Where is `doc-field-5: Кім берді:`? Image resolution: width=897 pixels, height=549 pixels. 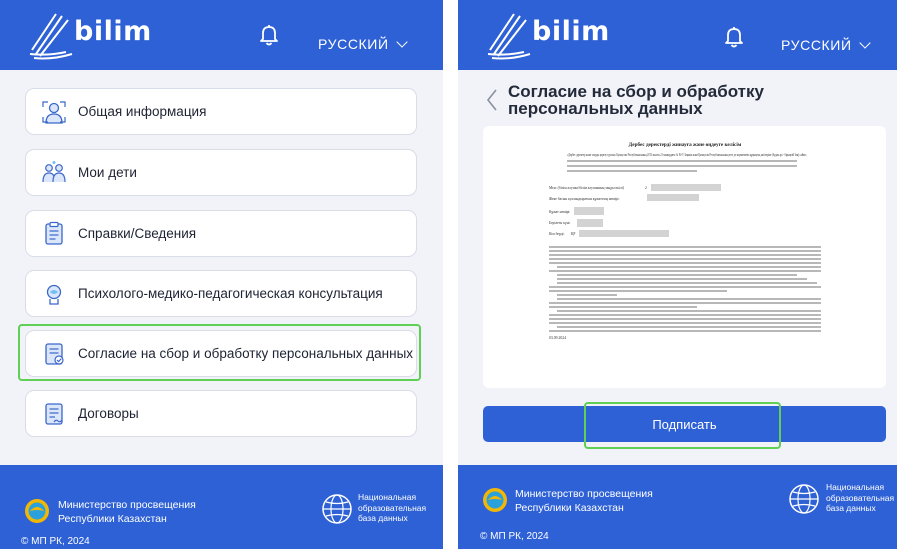 doc-field-5: Кім берді: is located at coordinates (557, 234).